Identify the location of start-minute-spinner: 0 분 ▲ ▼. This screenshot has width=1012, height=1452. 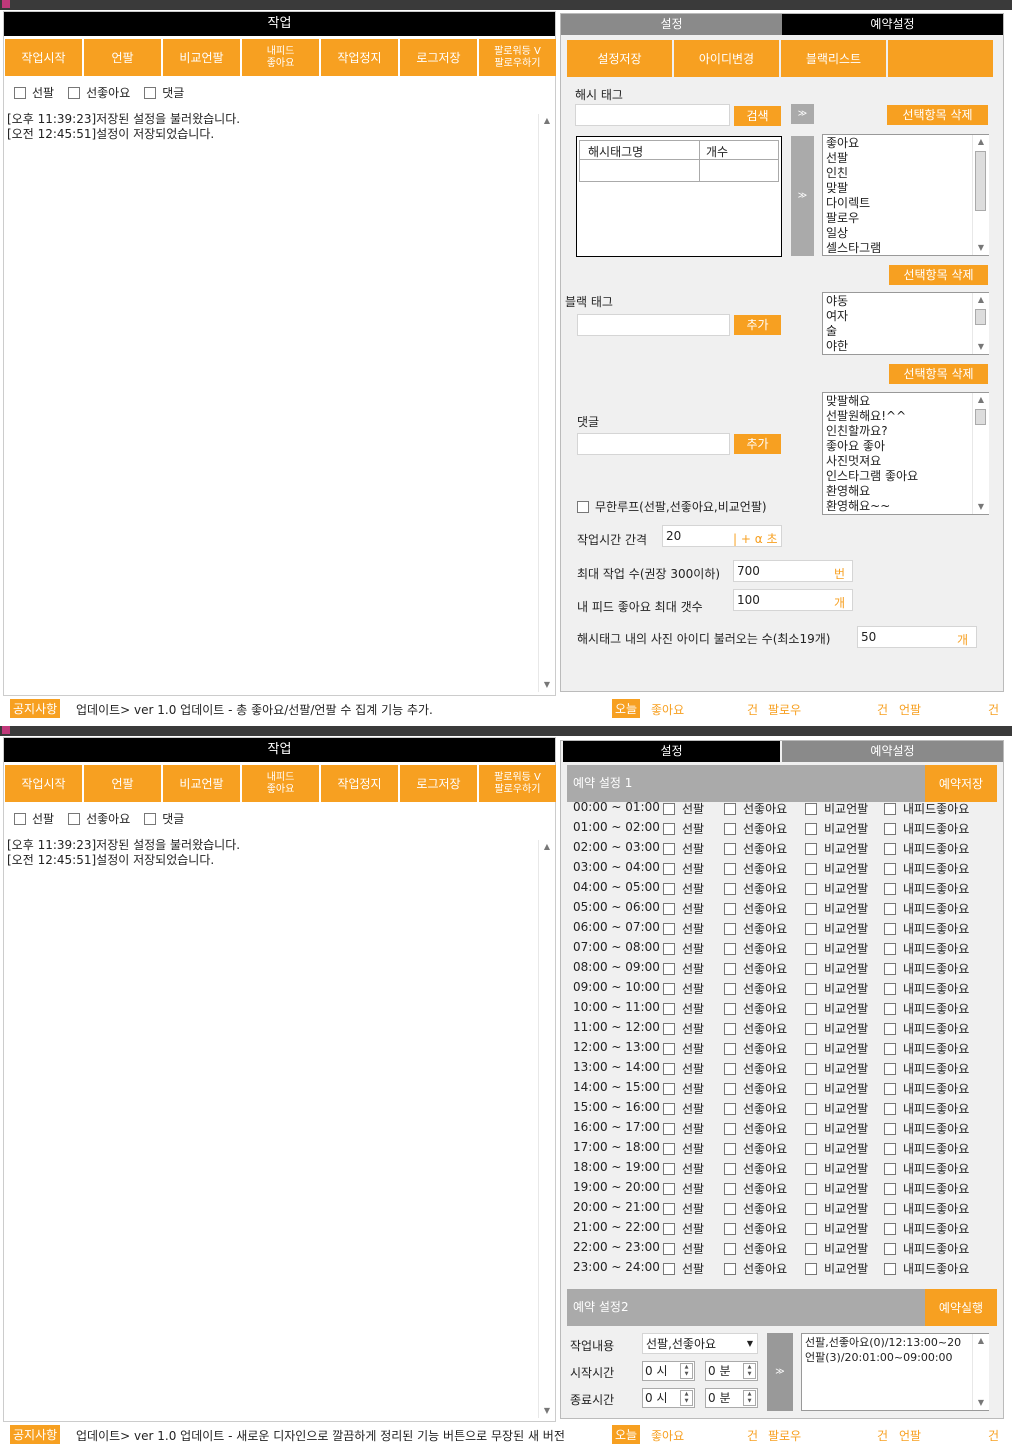
(731, 1371).